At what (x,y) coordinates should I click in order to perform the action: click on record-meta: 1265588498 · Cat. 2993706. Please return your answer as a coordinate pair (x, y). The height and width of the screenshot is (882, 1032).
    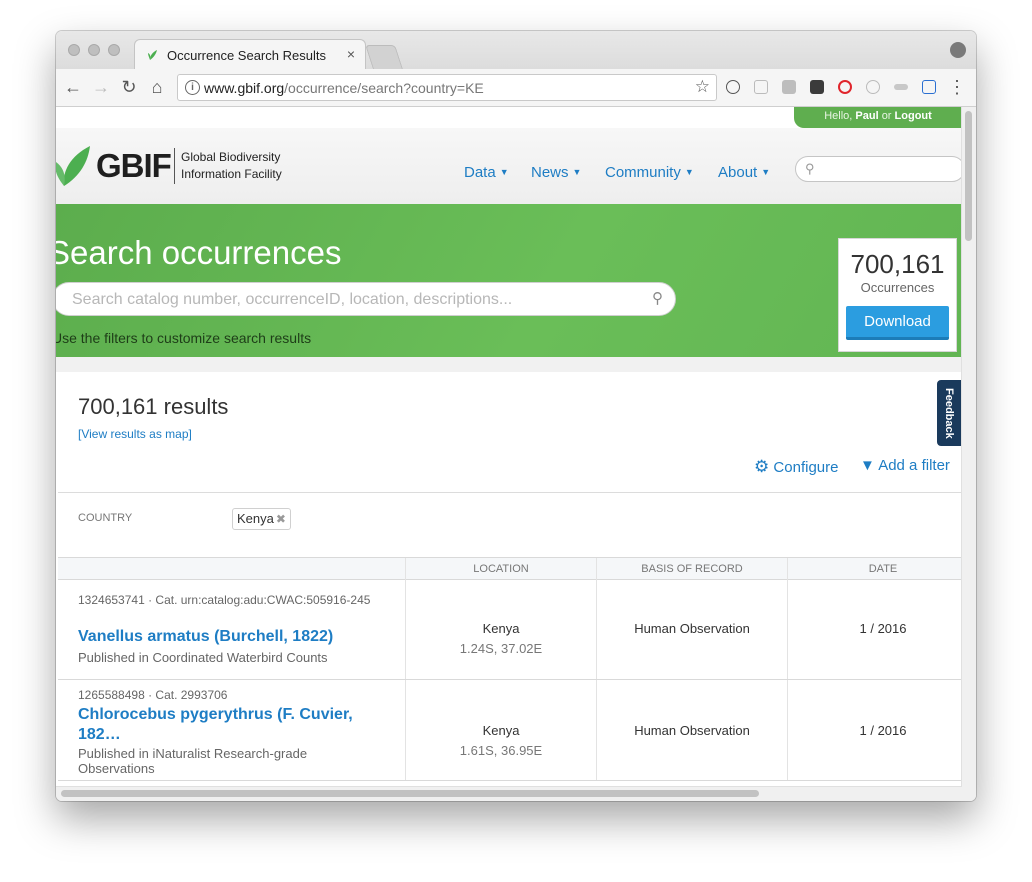
    Looking at the image, I should click on (153, 695).